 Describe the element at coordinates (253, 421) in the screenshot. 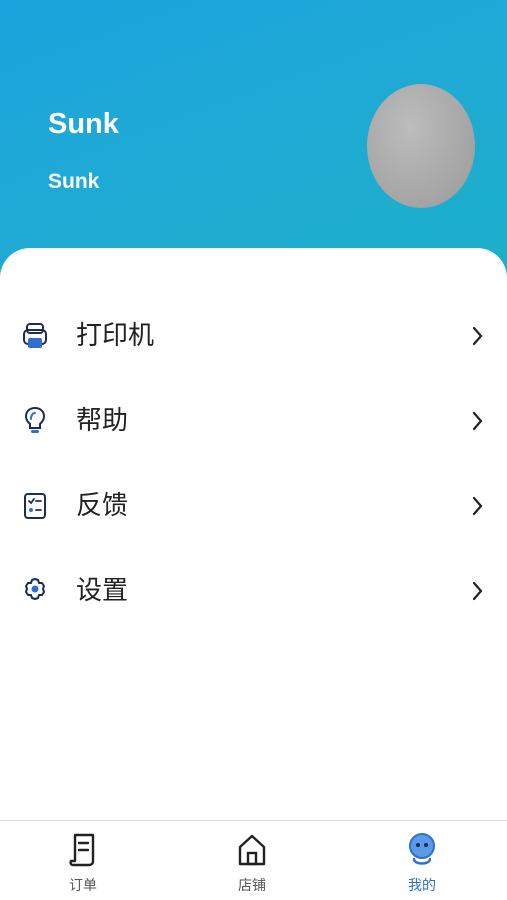

I see `menu-item-help: 帮助` at that location.